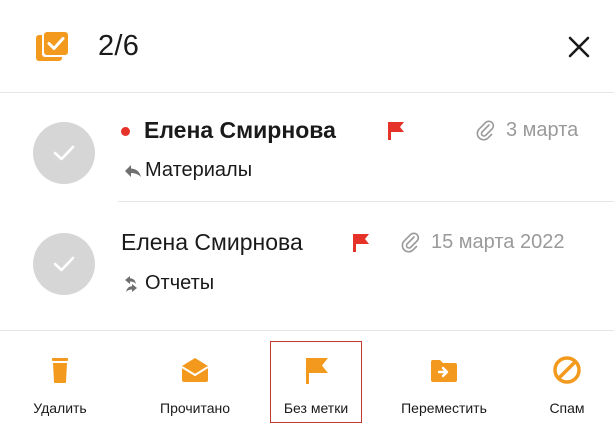 This screenshot has width=614, height=427. Describe the element at coordinates (133, 171) in the screenshot. I see `reply-icon` at that location.